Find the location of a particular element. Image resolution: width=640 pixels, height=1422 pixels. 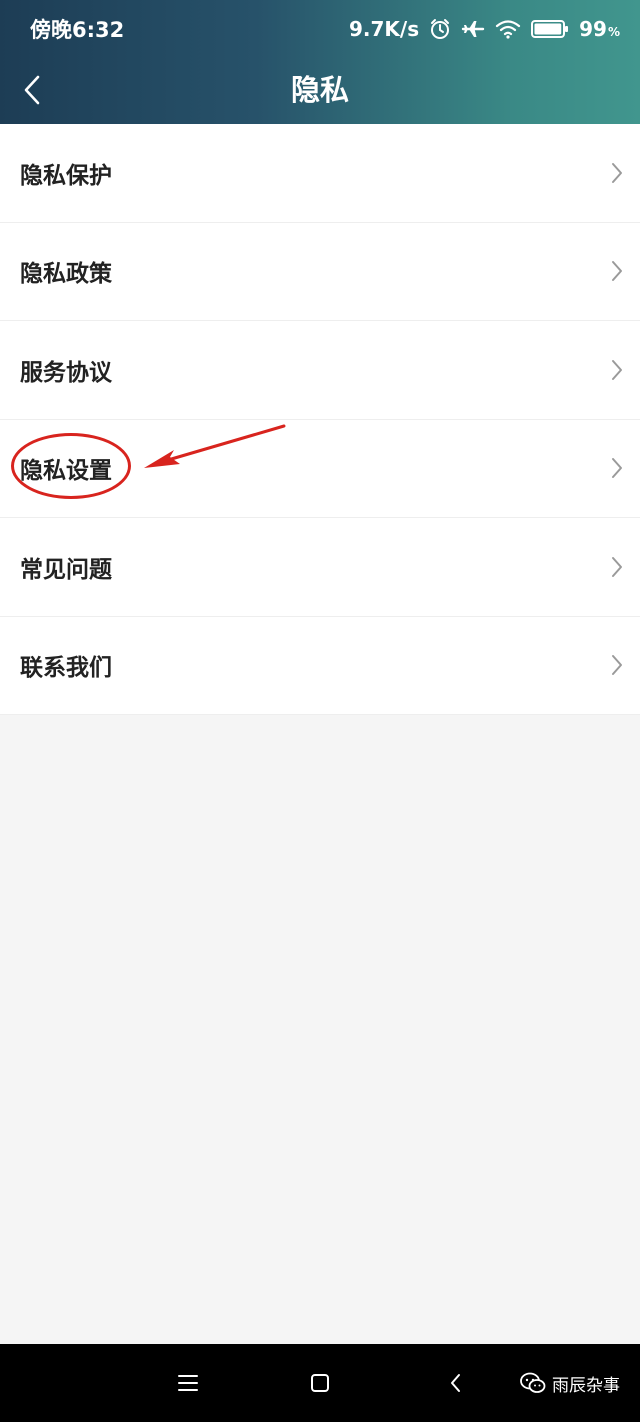

wechat-icon is located at coordinates (533, 1382).